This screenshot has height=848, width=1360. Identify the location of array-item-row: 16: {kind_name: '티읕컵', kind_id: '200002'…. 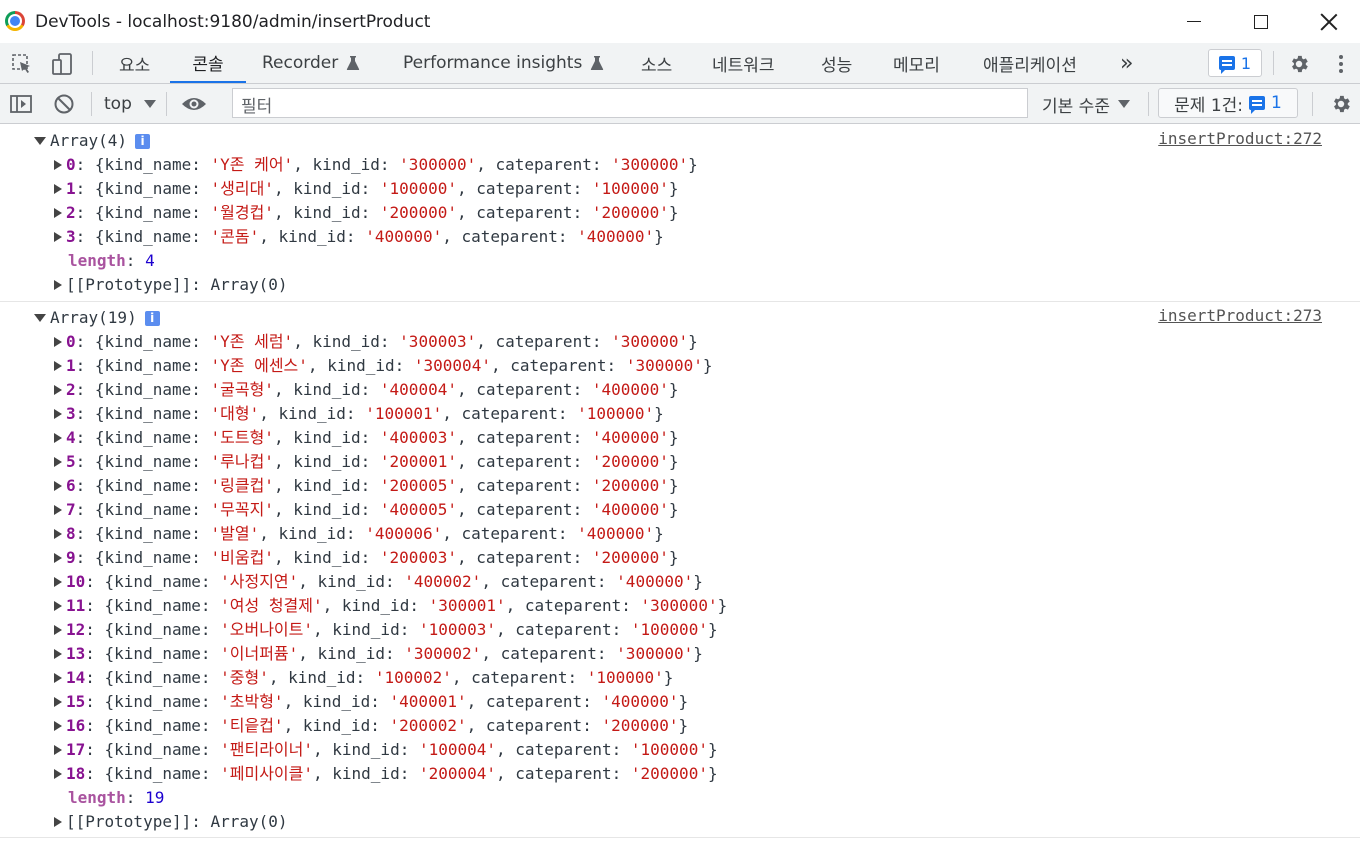
(371, 726).